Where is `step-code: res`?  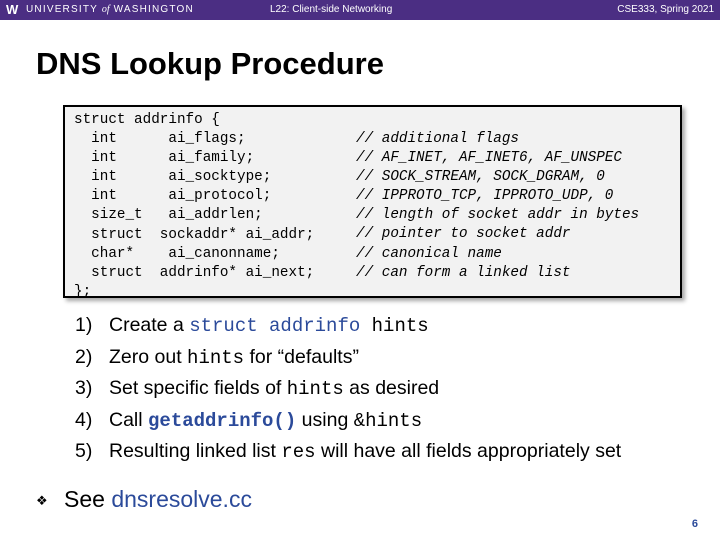
step-code: res is located at coordinates (298, 452).